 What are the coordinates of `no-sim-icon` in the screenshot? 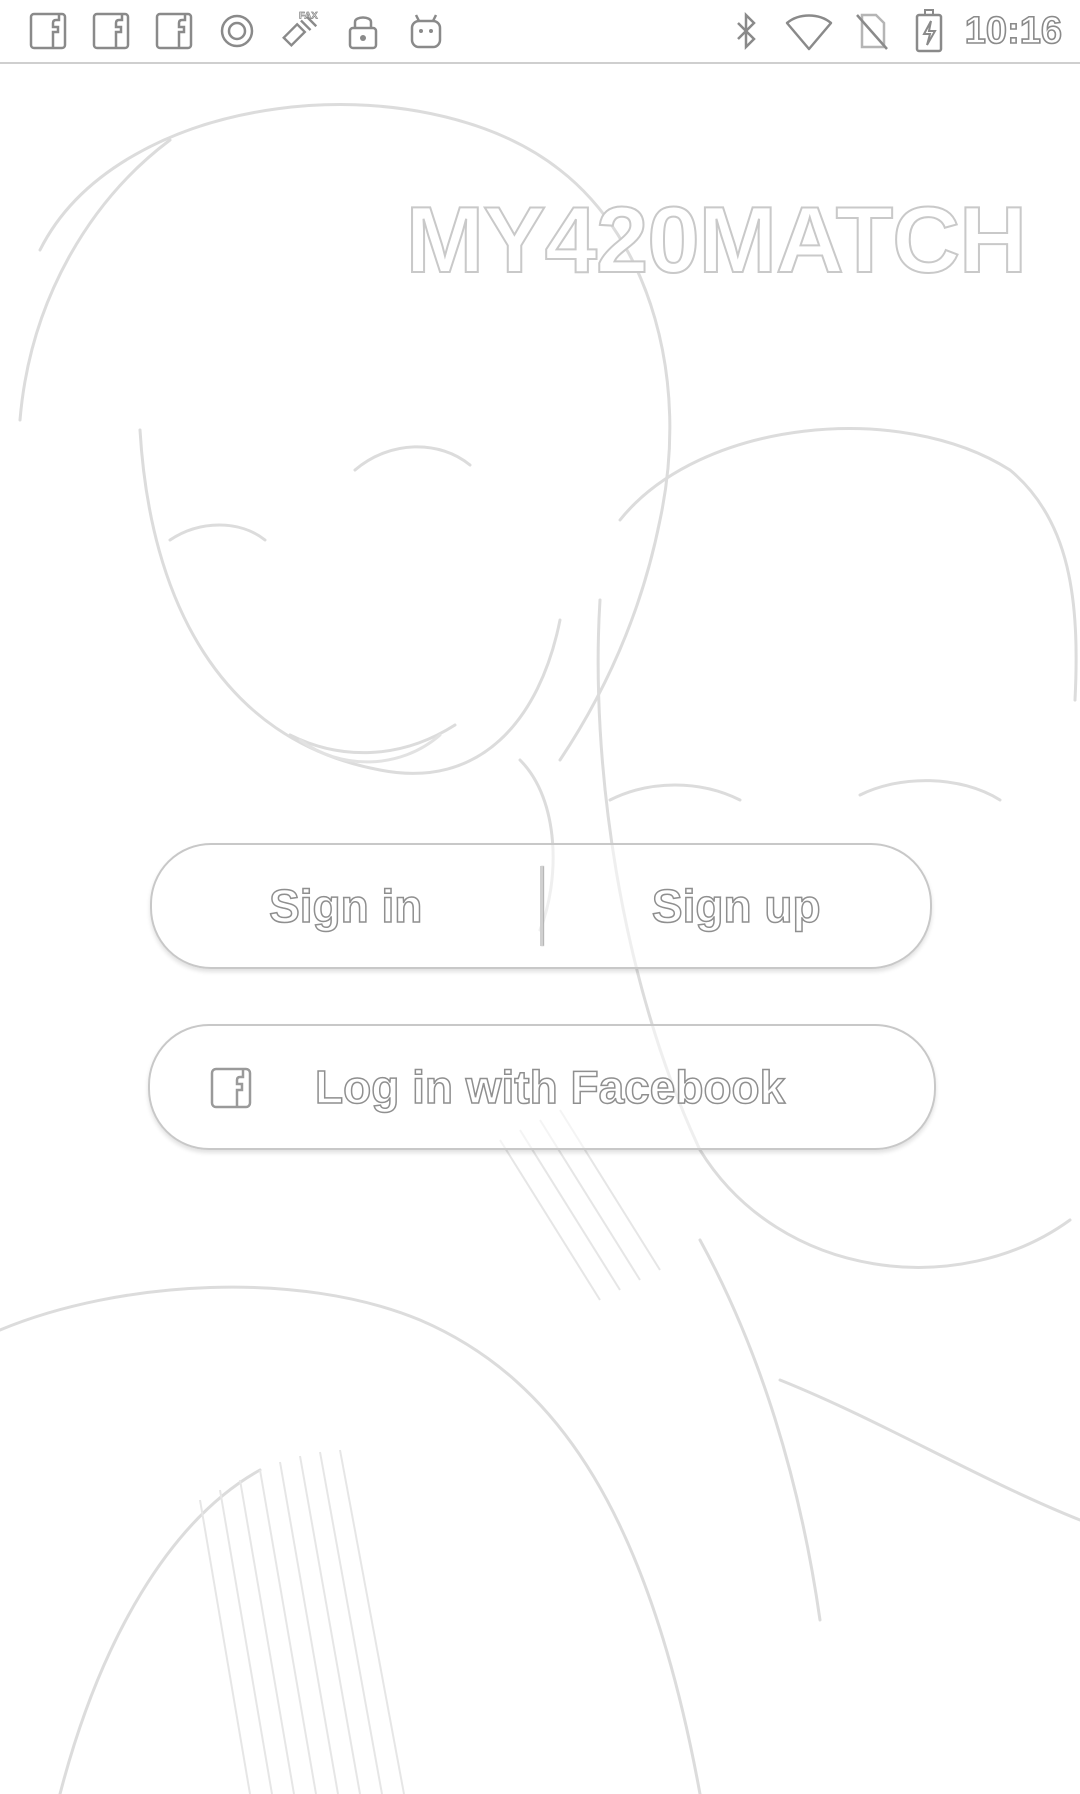 It's located at (871, 31).